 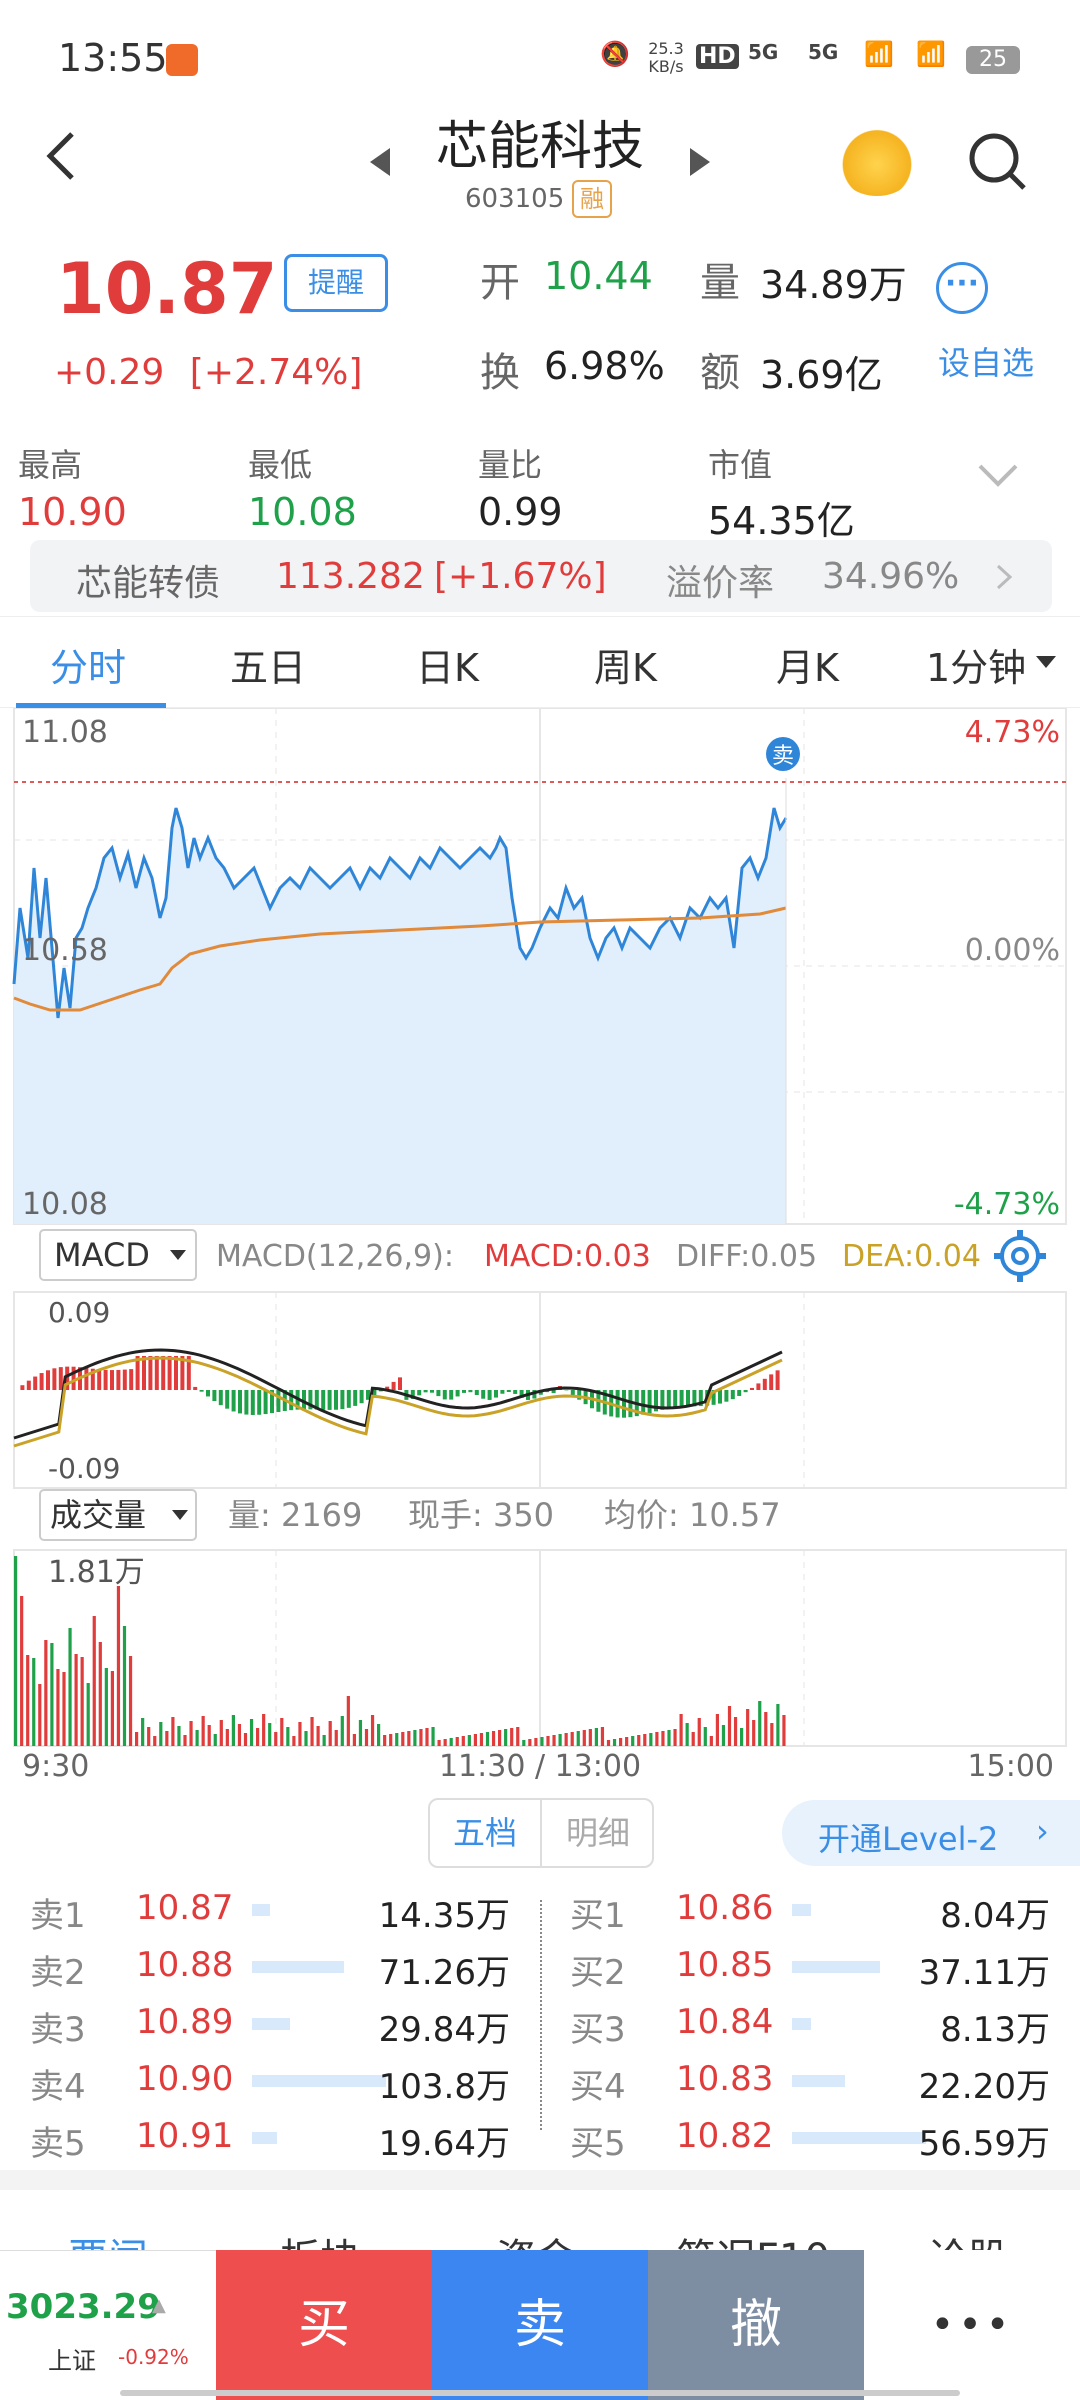 What do you see at coordinates (108, 2325) in the screenshot?
I see `index-ticker: 3023.29 ▲ 上证 -0.92%` at bounding box center [108, 2325].